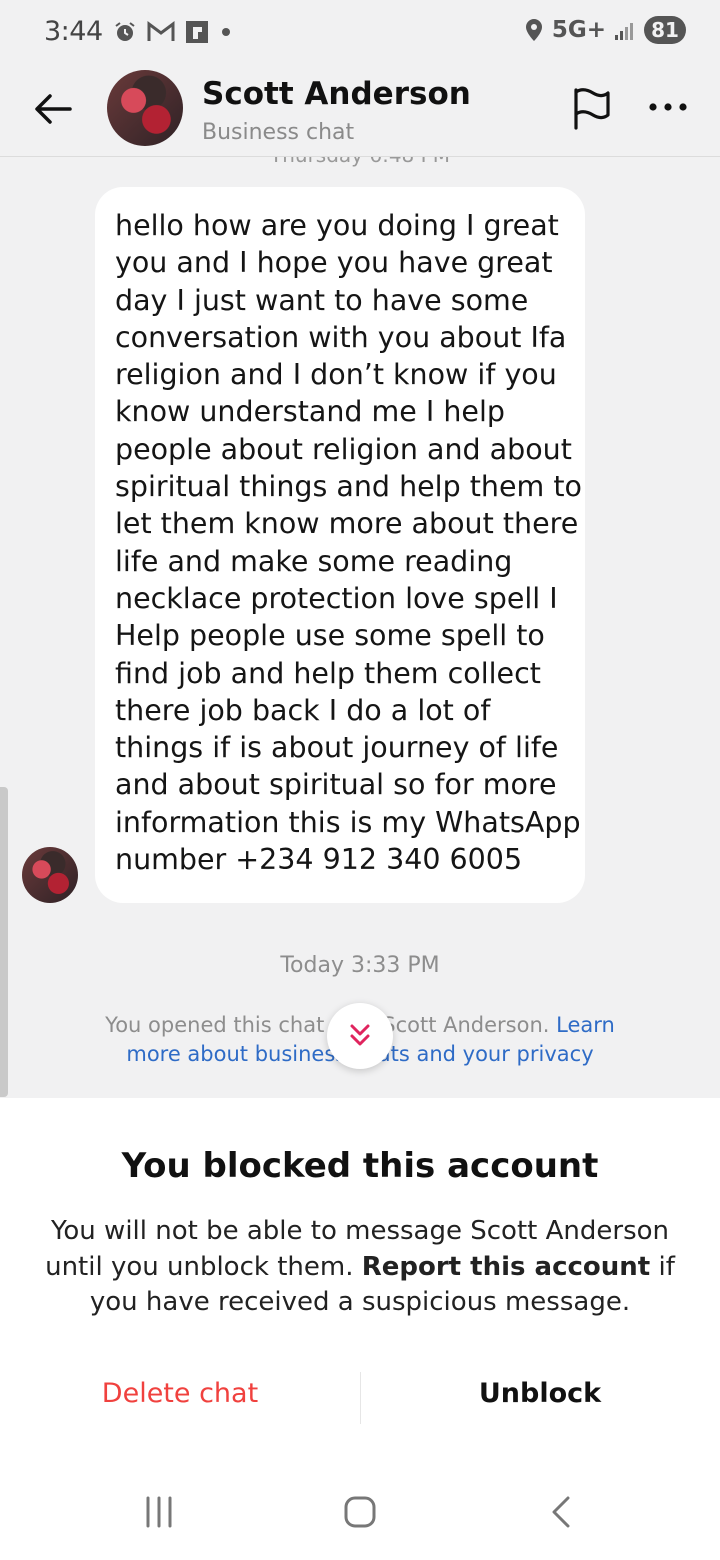 The width and height of the screenshot is (720, 1560). I want to click on message-line: people about religion and about, so click(343, 449).